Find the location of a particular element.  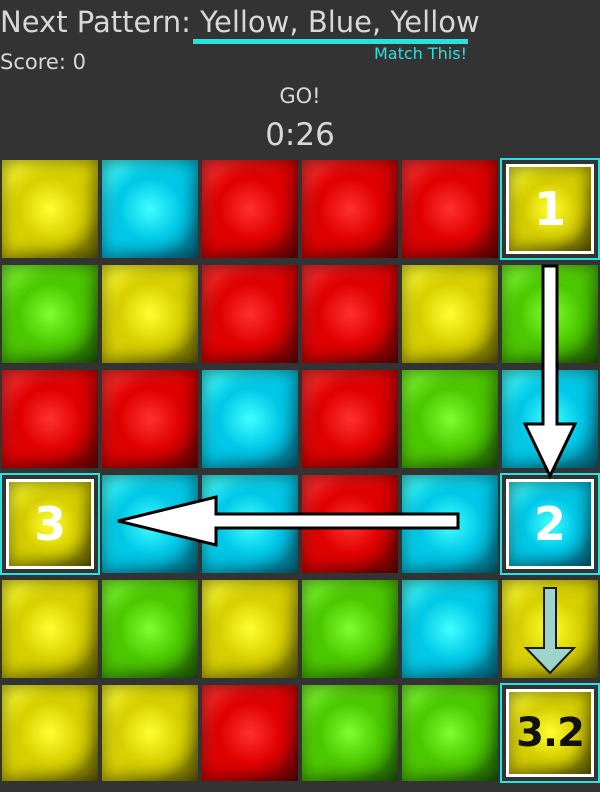

next-pattern-prefix: Next Pattern: is located at coordinates (100, 22).